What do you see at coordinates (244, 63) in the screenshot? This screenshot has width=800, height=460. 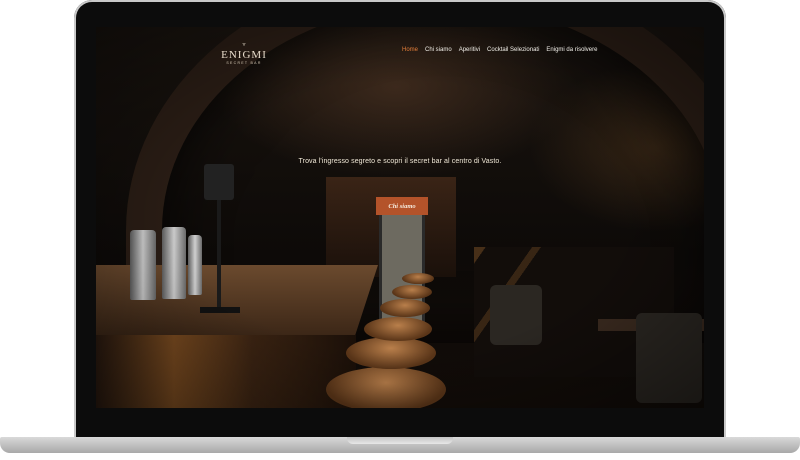 I see `logo-subtitle: SECRET BAR` at bounding box center [244, 63].